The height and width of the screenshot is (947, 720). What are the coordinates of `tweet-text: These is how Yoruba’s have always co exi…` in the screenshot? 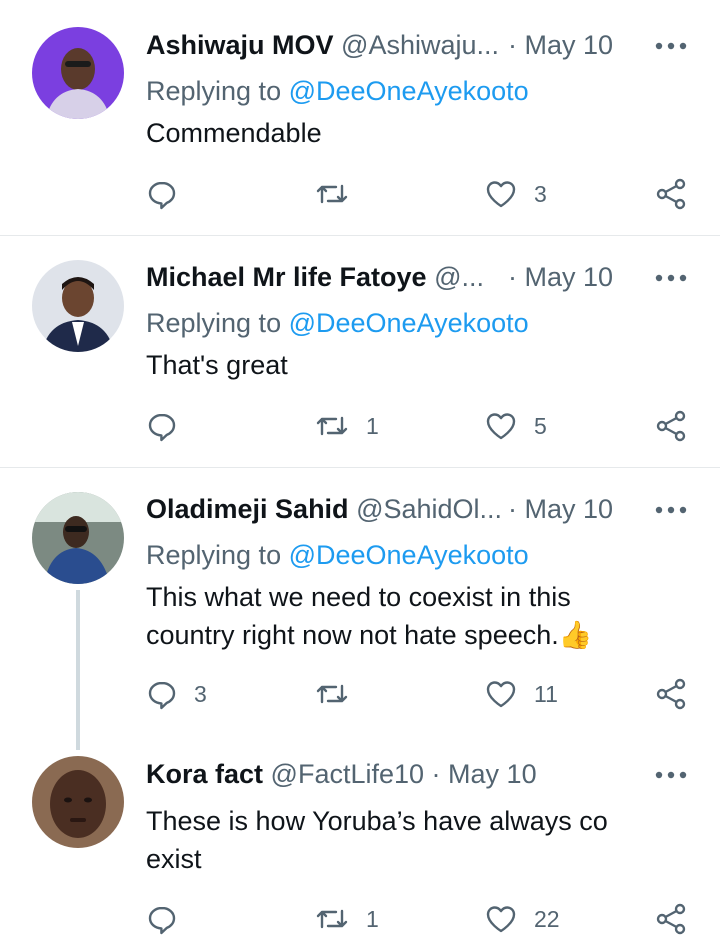 It's located at (377, 840).